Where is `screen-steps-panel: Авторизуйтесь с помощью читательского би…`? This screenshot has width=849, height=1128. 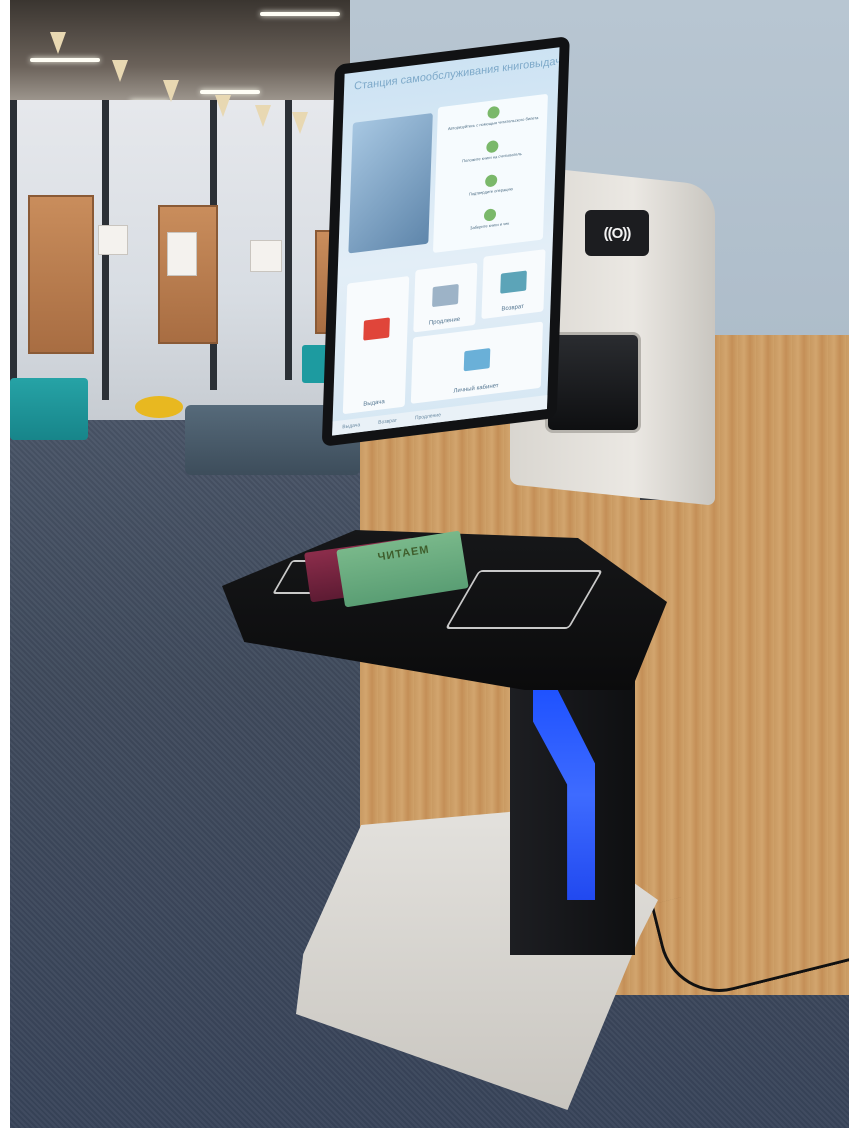
screen-steps-panel: Авторизуйтесь с помощью читательского би… is located at coordinates (490, 173).